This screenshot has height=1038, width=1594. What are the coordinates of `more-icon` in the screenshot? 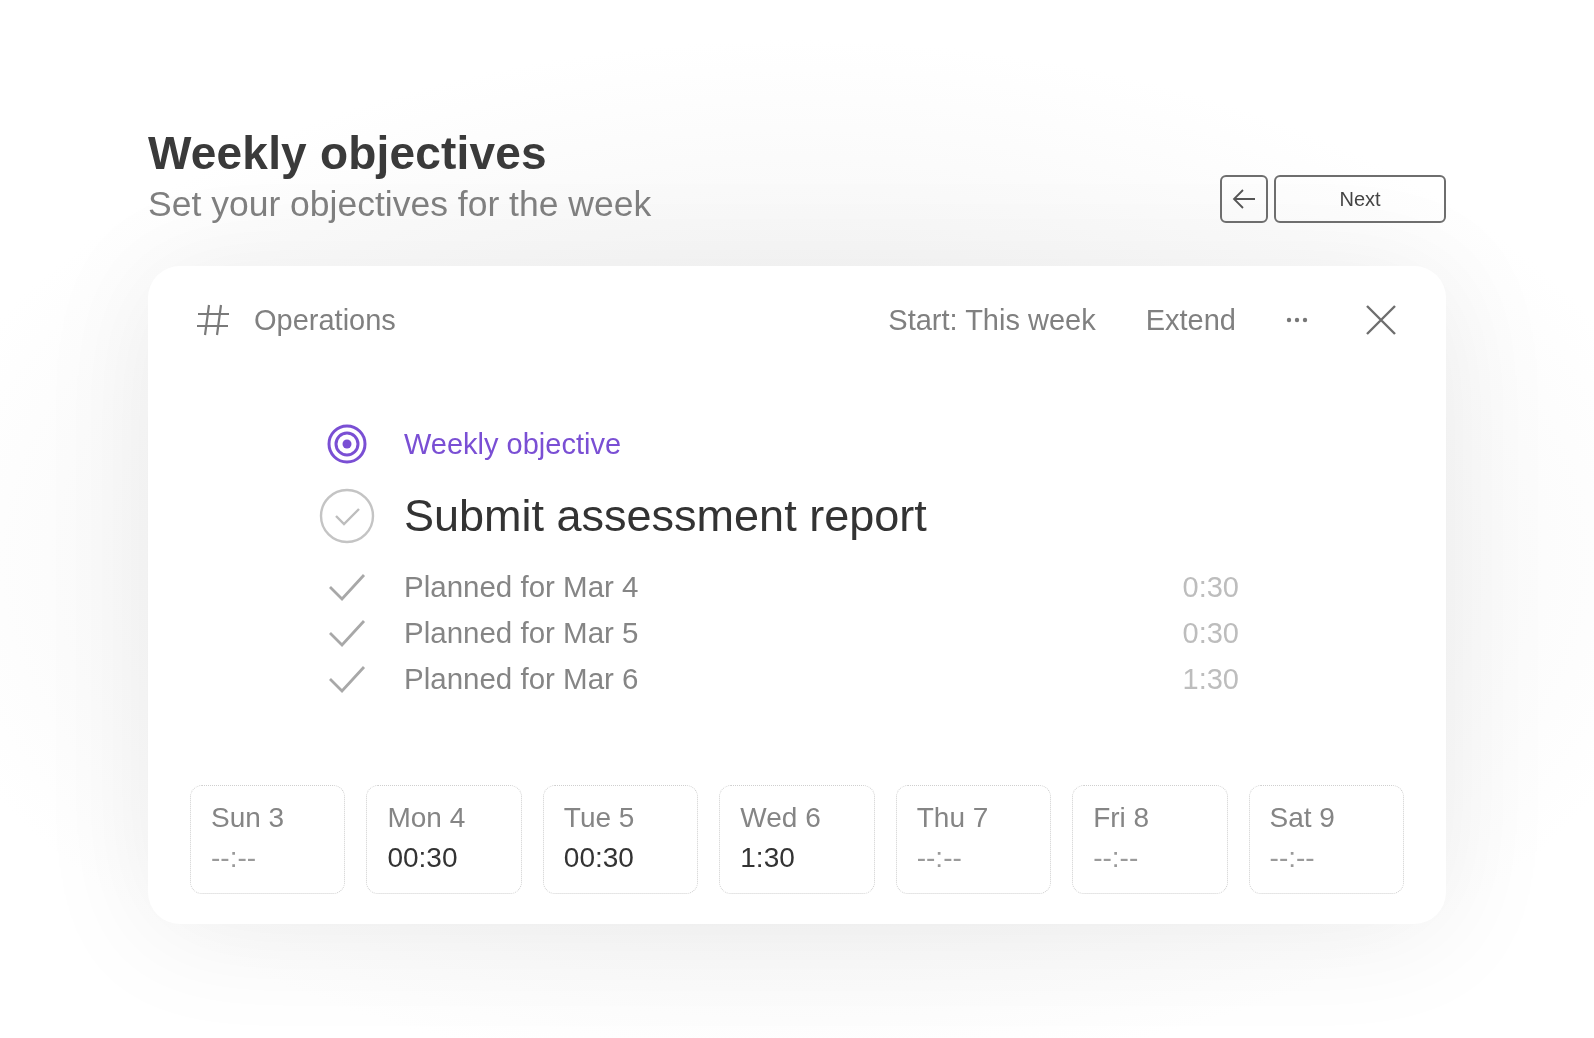 It's located at (1297, 320).